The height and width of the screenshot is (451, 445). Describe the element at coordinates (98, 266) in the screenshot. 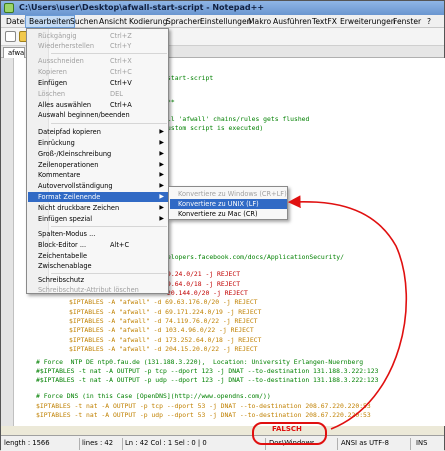

I see `menu-item-clipboard: Zwischenablage` at that location.